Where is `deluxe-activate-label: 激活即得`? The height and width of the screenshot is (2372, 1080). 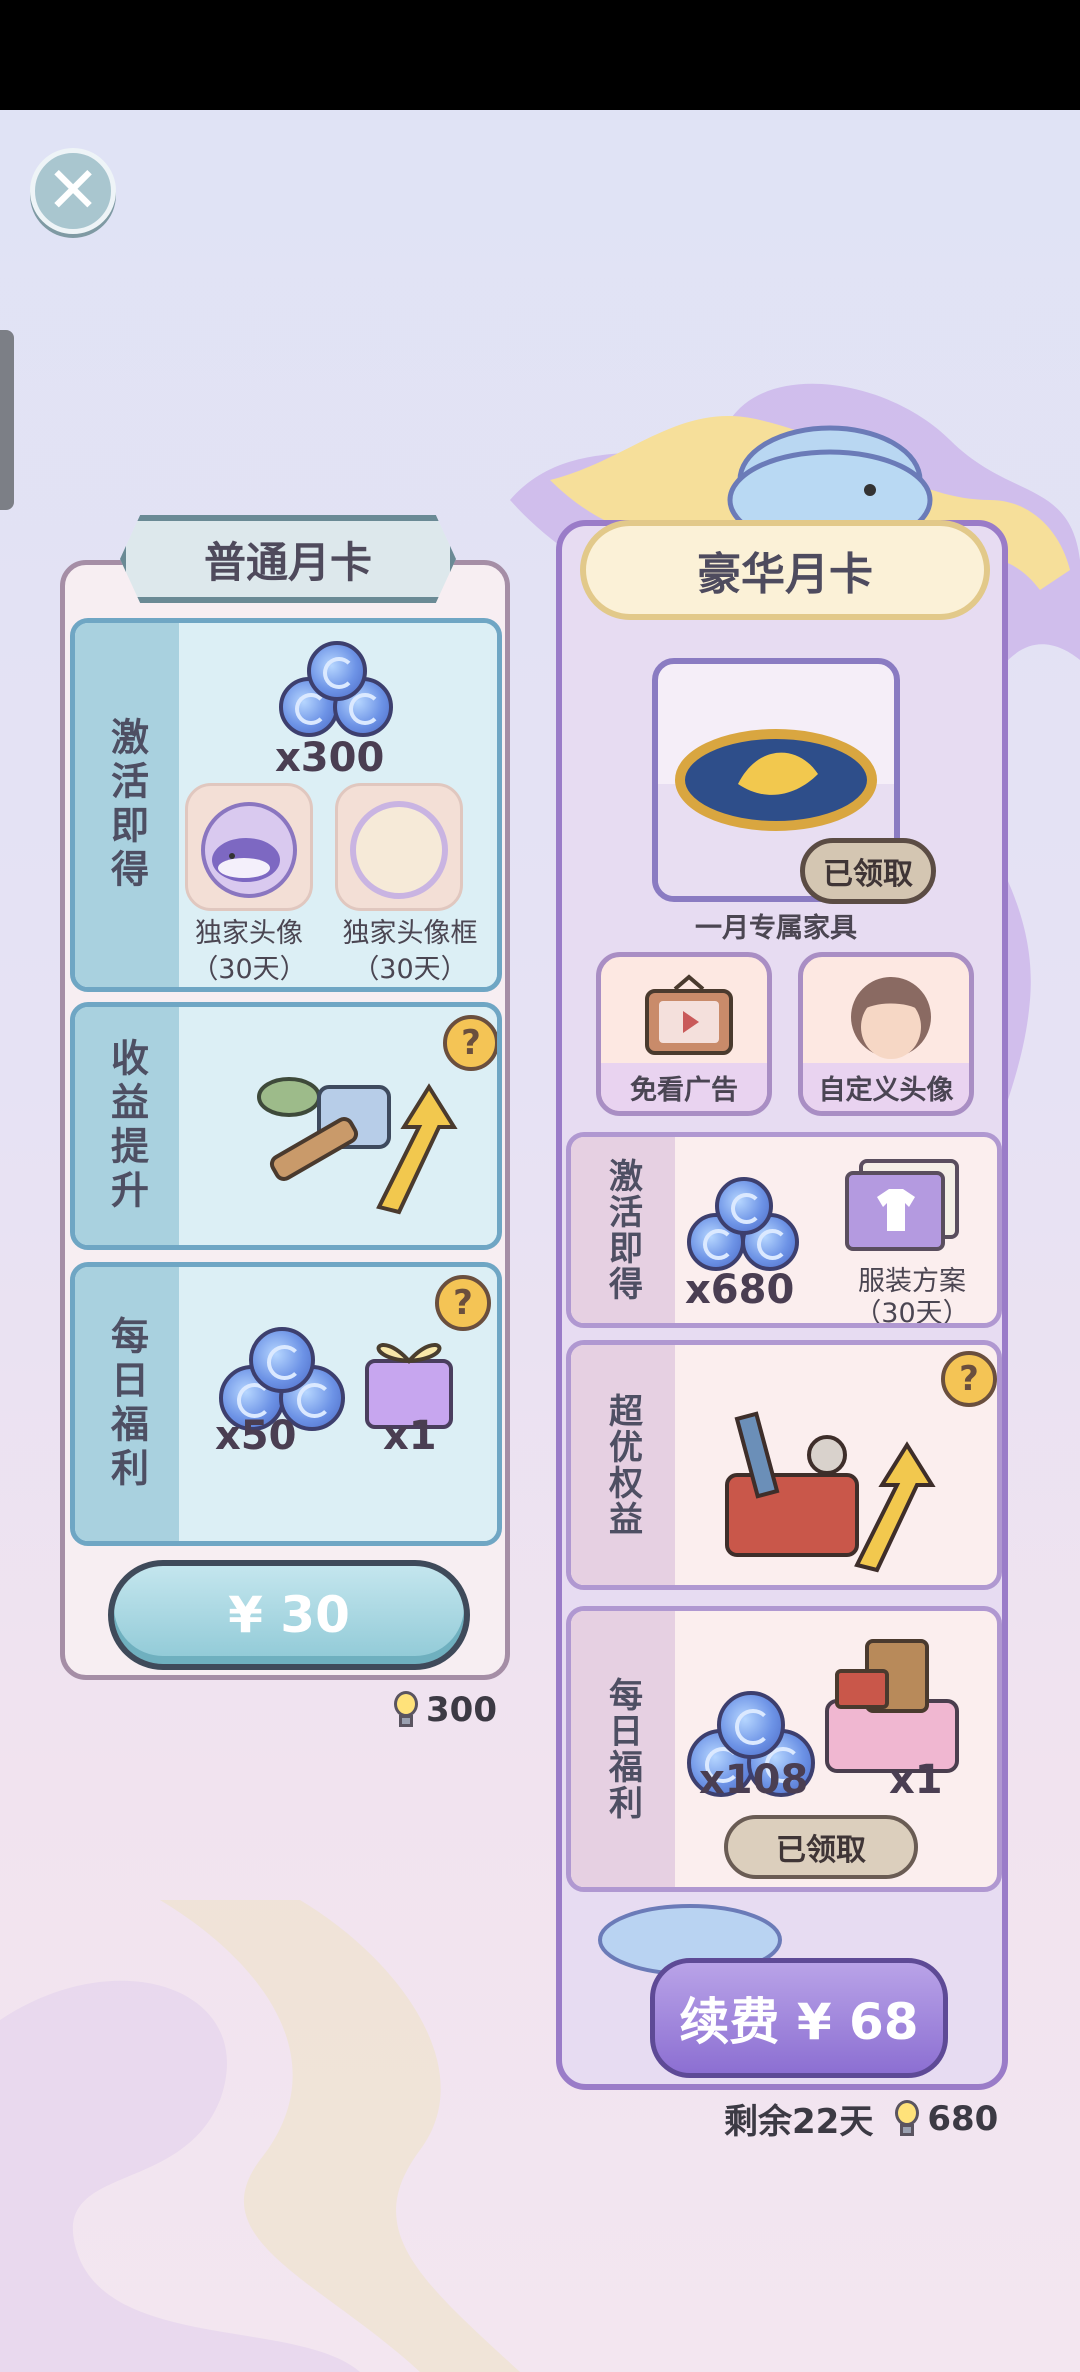 deluxe-activate-label: 激活即得 is located at coordinates (622, 1230).